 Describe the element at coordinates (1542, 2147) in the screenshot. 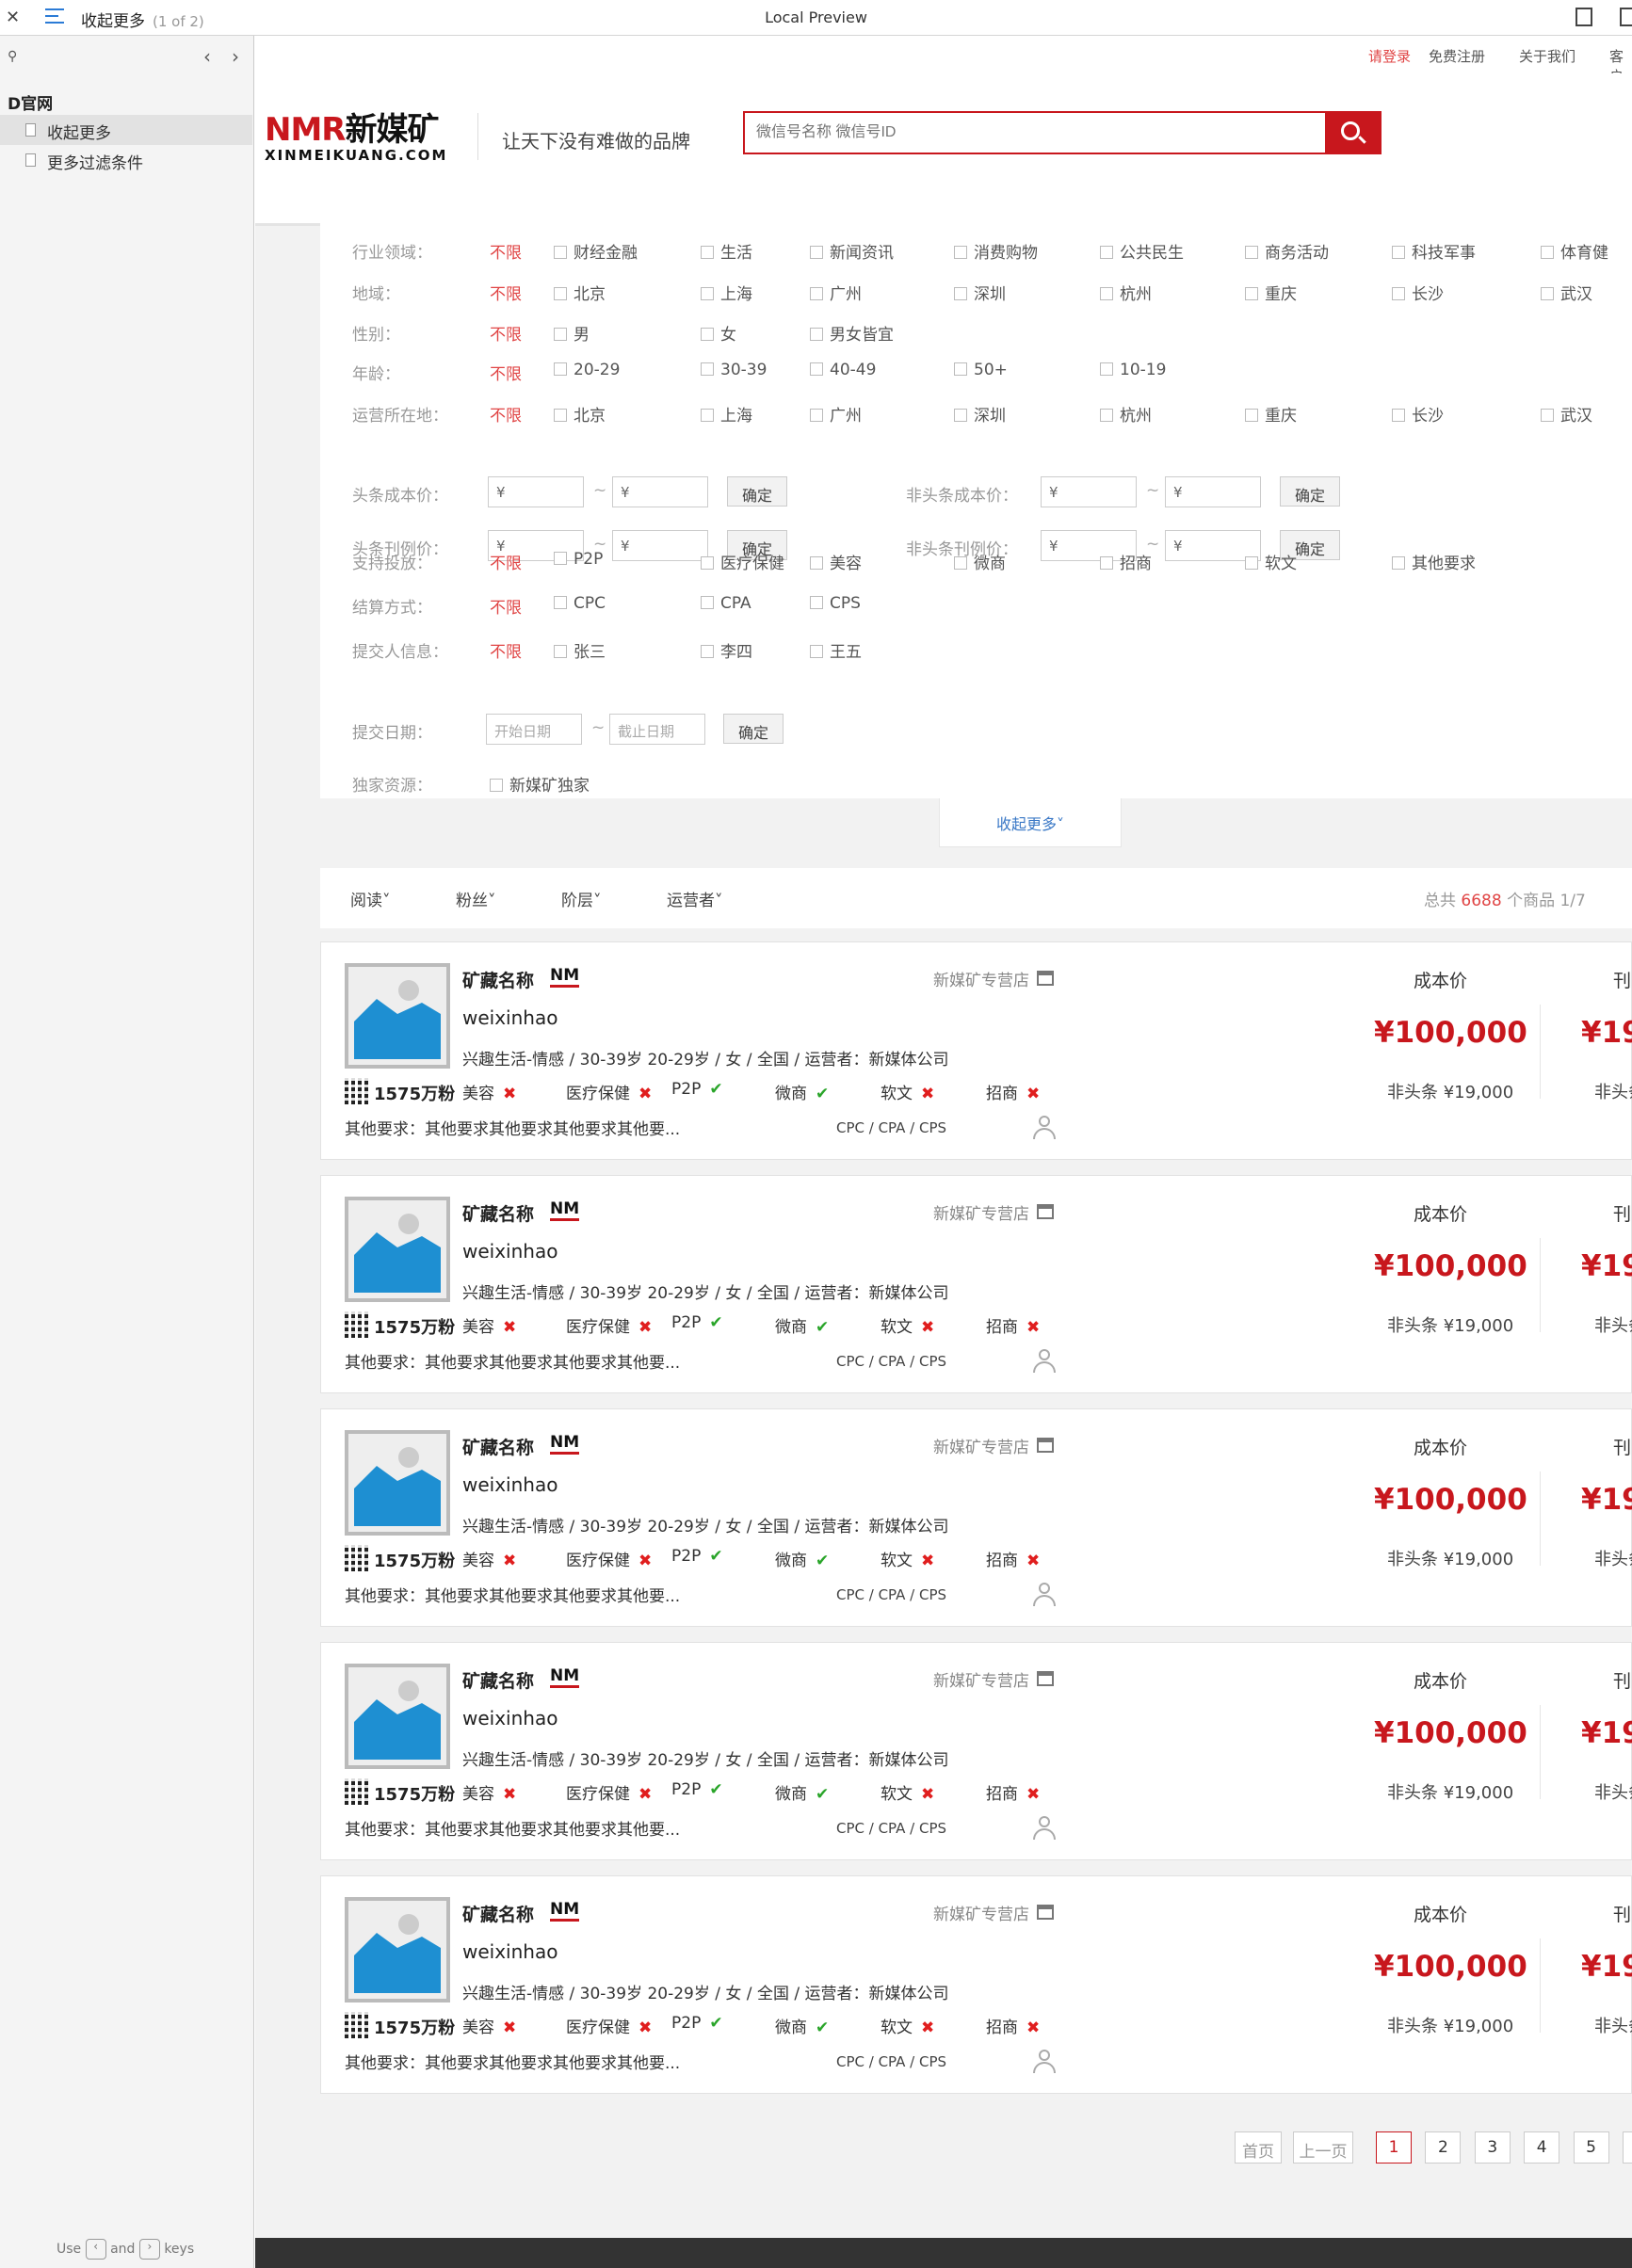

I see `page-button: 4` at that location.